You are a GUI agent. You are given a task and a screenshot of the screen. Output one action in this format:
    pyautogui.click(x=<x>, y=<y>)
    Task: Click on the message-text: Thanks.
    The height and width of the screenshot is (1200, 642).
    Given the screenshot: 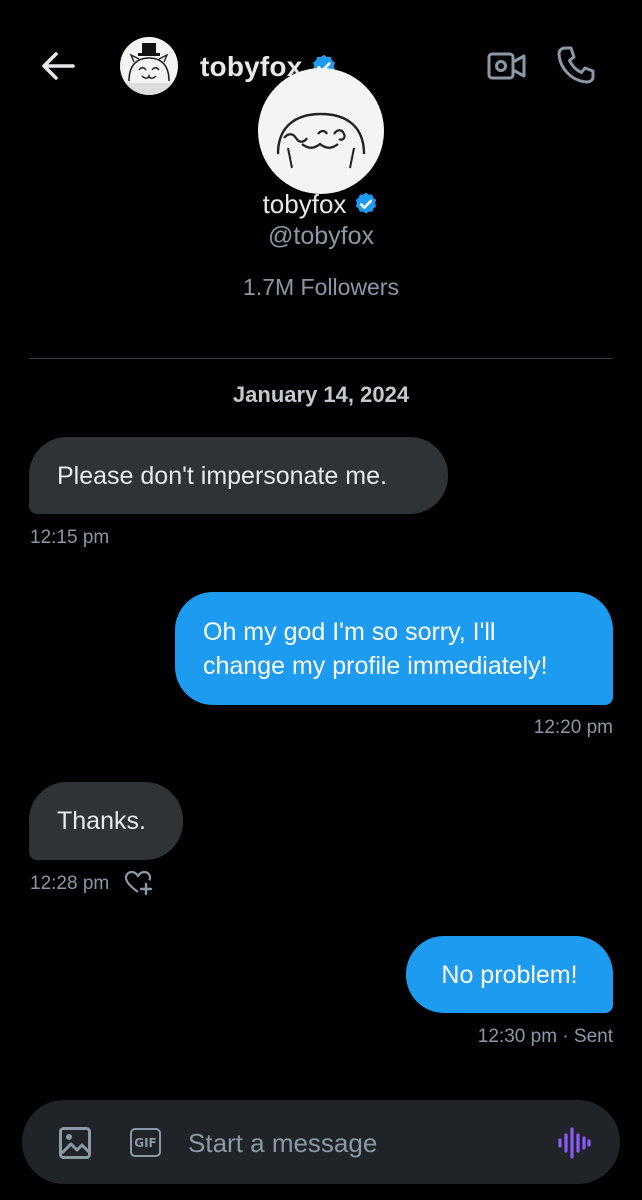 What is the action you would take?
    pyautogui.click(x=101, y=821)
    